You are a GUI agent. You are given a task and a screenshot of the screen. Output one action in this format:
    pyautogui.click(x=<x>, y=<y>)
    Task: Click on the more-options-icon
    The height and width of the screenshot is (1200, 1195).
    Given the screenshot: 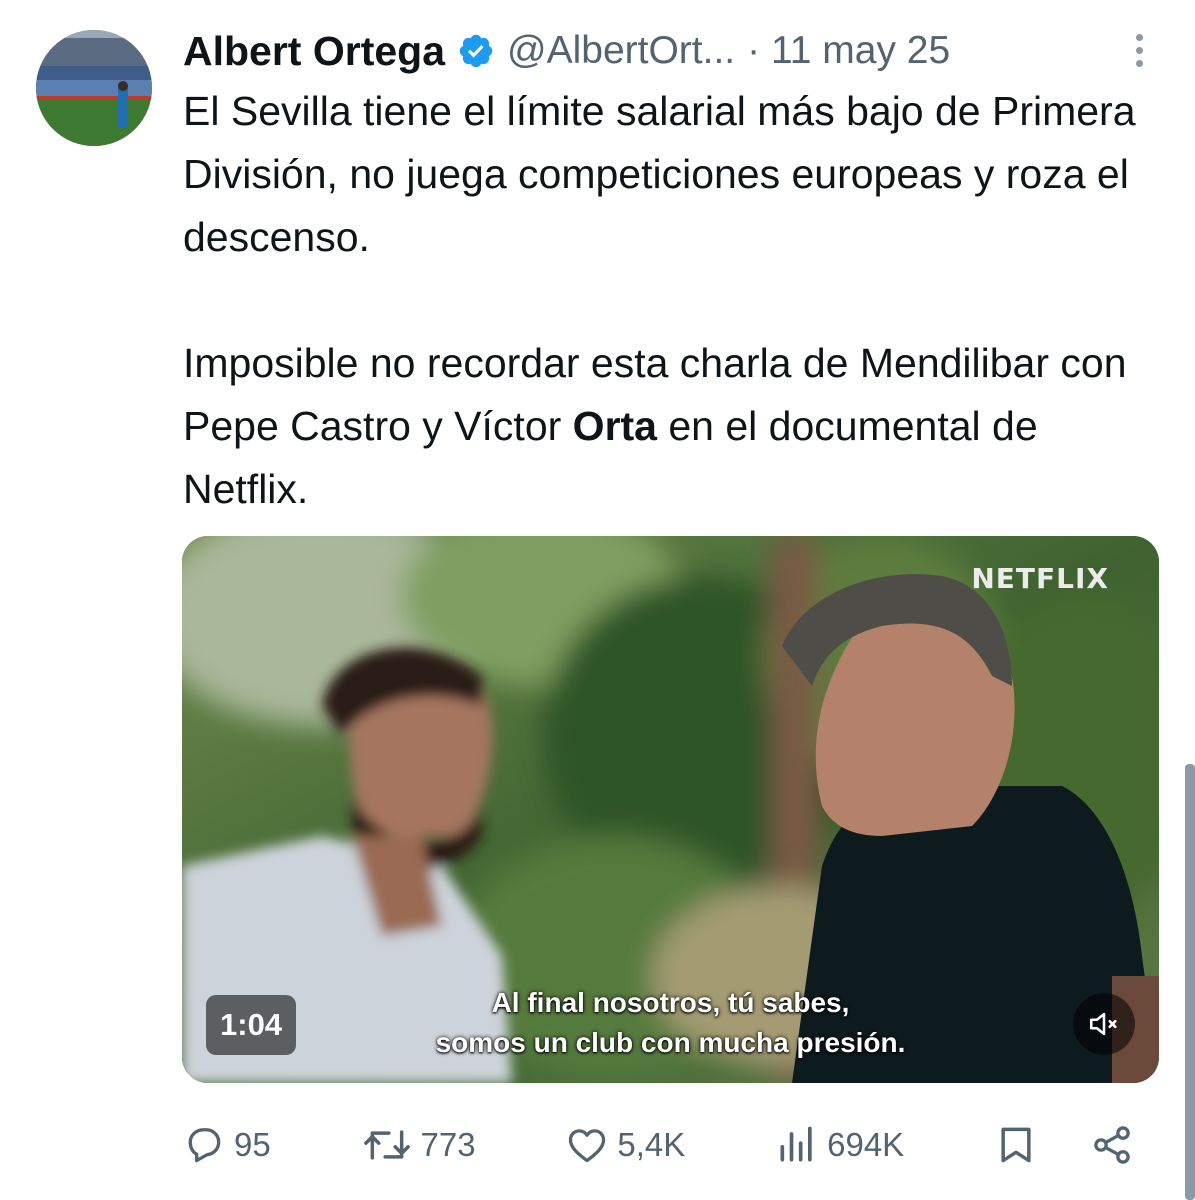 What is the action you would take?
    pyautogui.click(x=1139, y=52)
    